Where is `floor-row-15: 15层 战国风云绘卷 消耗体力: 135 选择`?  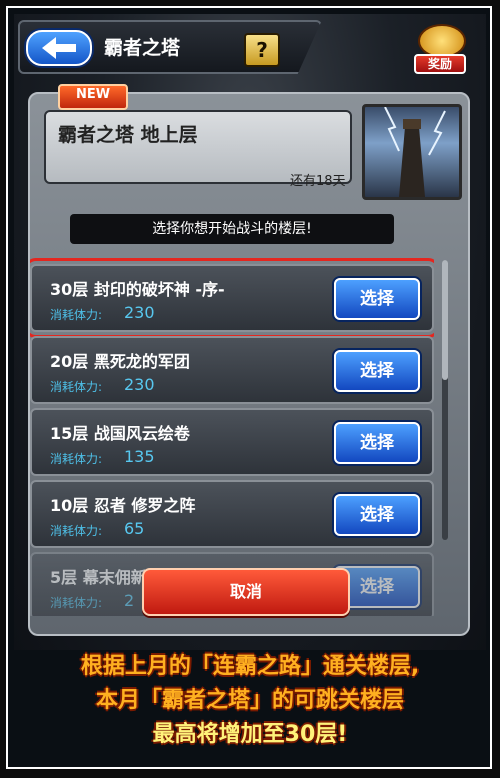
floor-row-15: 15层 战国风云绘卷 消耗体力: 135 选择 is located at coordinates (232, 442).